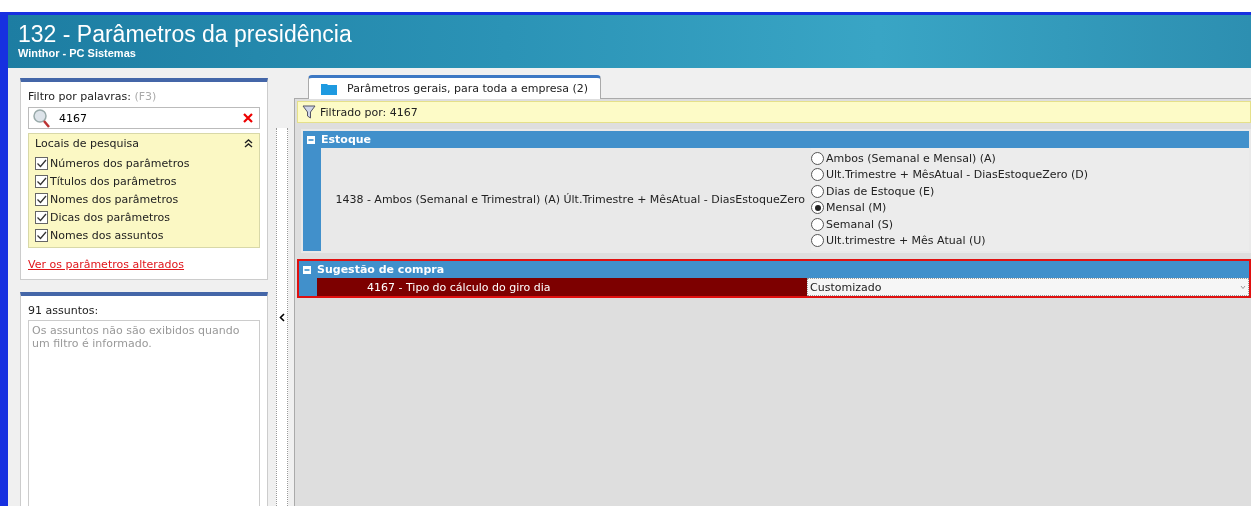 Image resolution: width=1251 pixels, height=506 pixels. Describe the element at coordinates (79, 96) in the screenshot. I see `filter-label: Filtro por palavras:` at that location.